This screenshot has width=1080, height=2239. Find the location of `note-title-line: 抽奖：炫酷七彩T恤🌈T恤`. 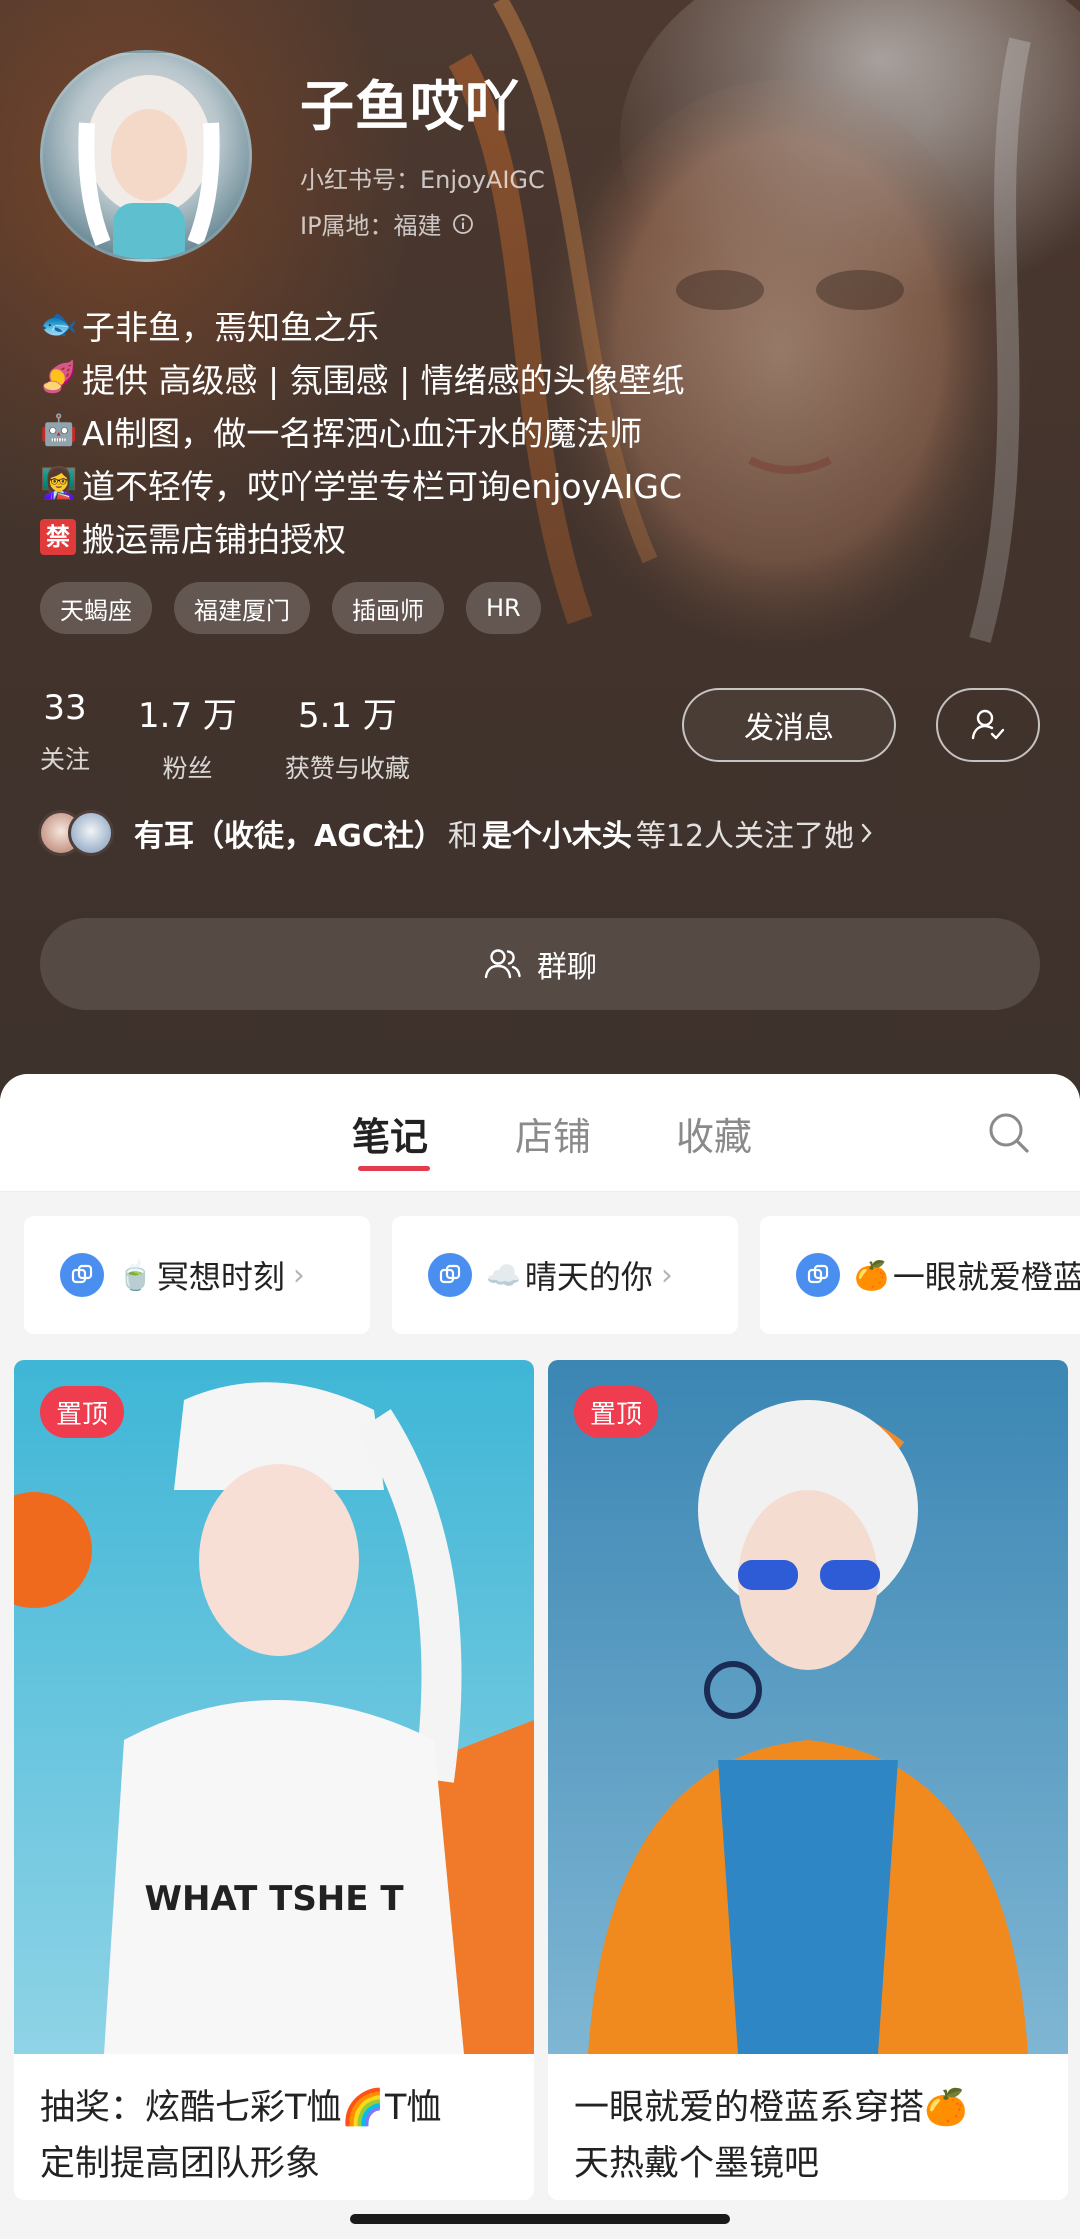

note-title-line: 抽奖：炫酷七彩T恤🌈T恤 is located at coordinates (241, 2108).